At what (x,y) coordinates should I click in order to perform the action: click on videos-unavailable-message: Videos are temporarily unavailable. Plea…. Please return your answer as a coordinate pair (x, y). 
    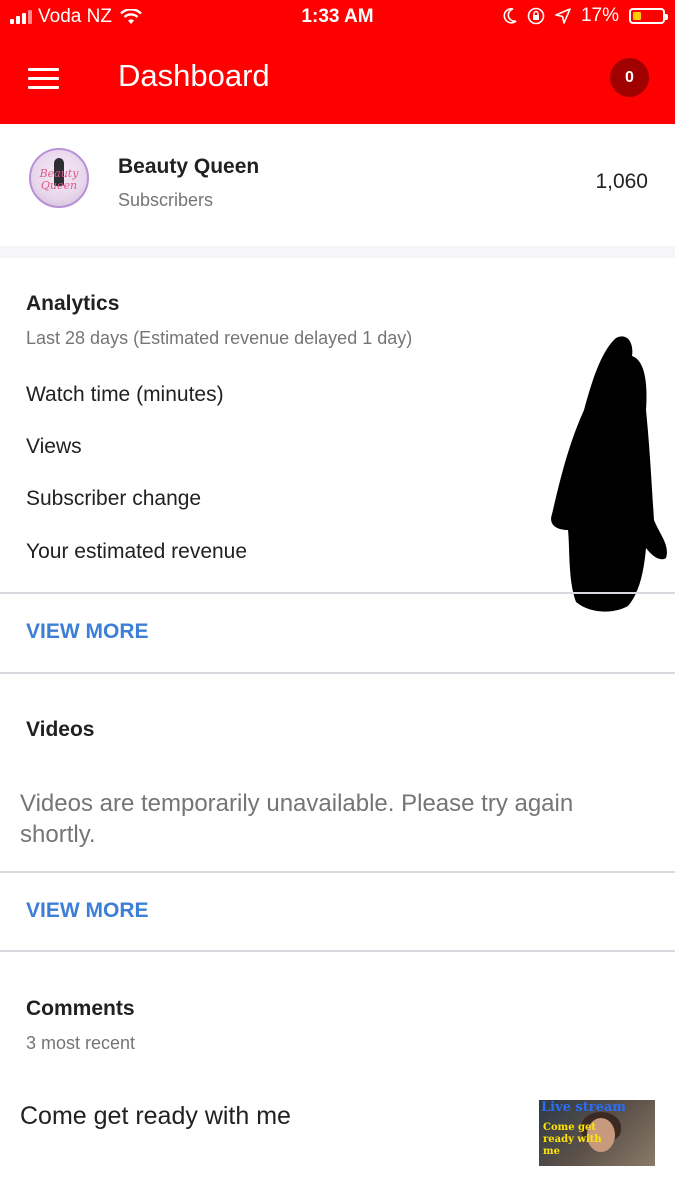
    Looking at the image, I should click on (297, 819).